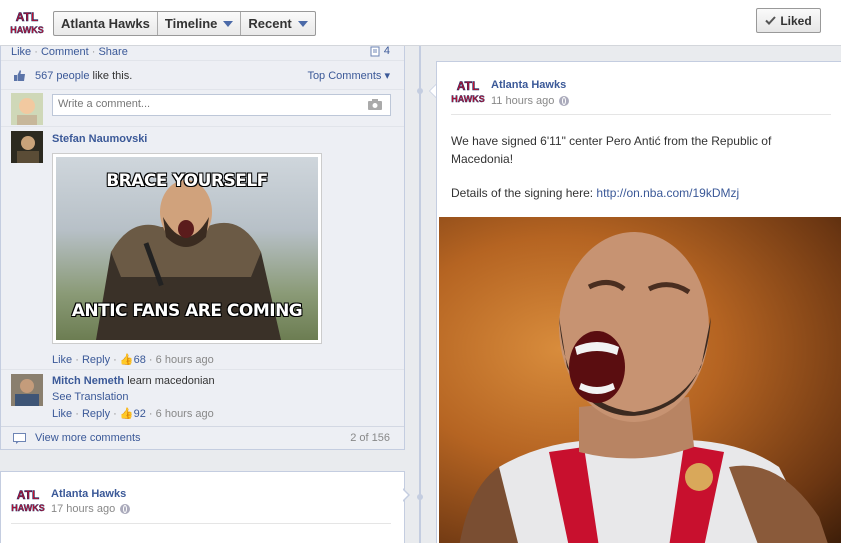 This screenshot has height=543, width=841. I want to click on crumb-page: Atlanta Hawks, so click(106, 23).